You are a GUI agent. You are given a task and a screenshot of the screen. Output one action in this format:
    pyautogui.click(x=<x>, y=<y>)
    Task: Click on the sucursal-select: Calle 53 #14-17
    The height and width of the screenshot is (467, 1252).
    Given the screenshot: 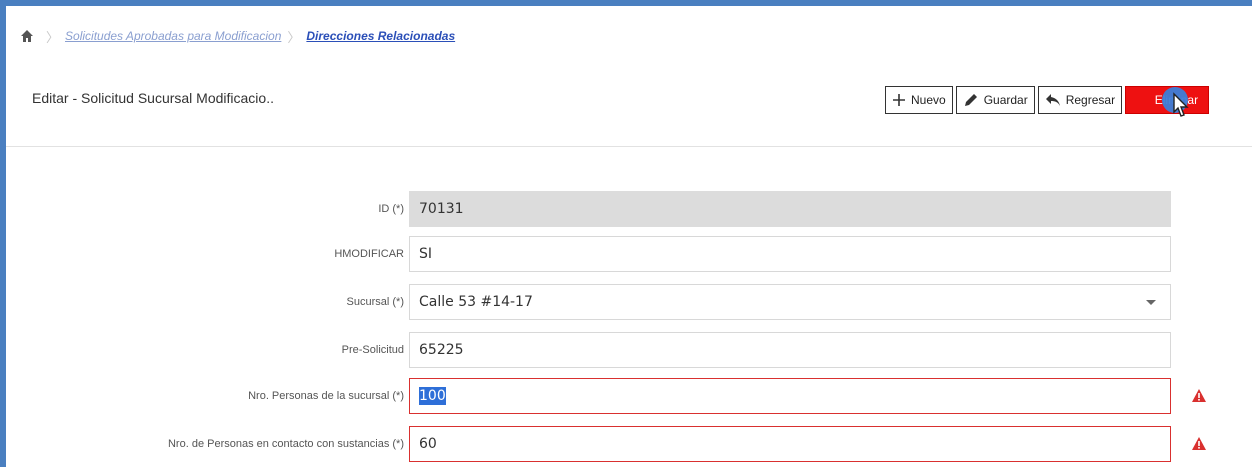 What is the action you would take?
    pyautogui.click(x=790, y=302)
    